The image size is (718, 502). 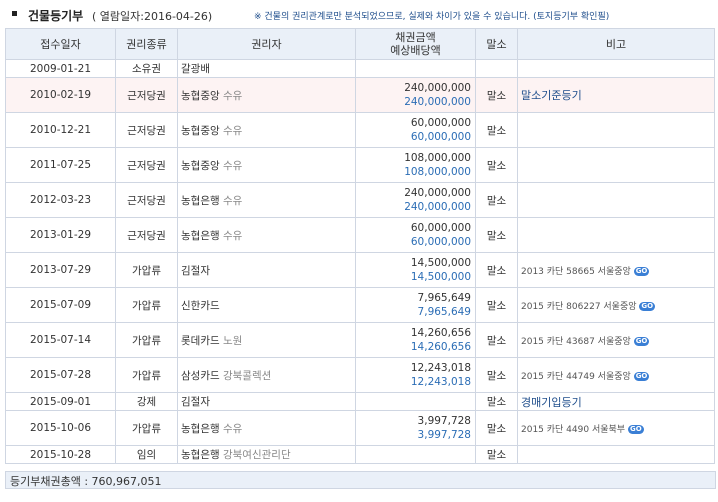 I want to click on cell-date: 2015-07-28, so click(x=60, y=375).